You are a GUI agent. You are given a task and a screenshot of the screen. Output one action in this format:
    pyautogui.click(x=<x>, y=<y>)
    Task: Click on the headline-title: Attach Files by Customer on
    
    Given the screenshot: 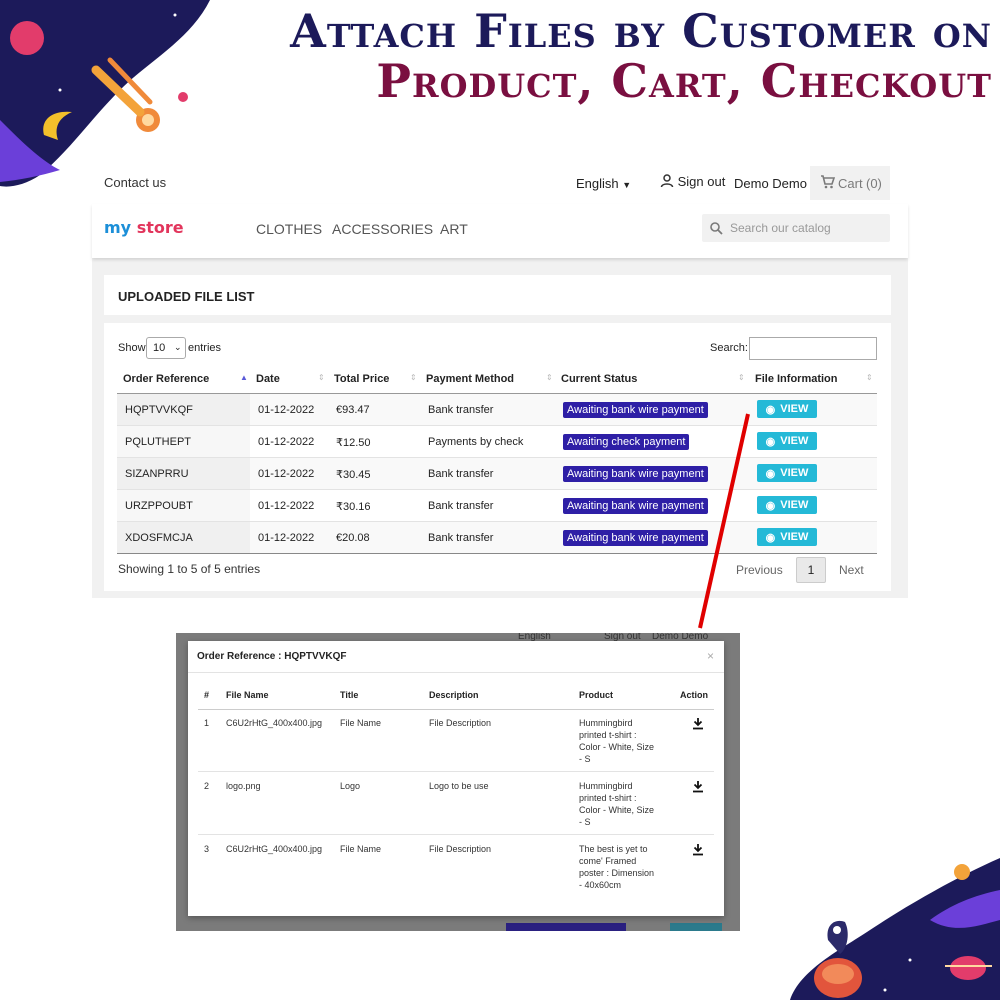 What is the action you would take?
    pyautogui.click(x=641, y=31)
    